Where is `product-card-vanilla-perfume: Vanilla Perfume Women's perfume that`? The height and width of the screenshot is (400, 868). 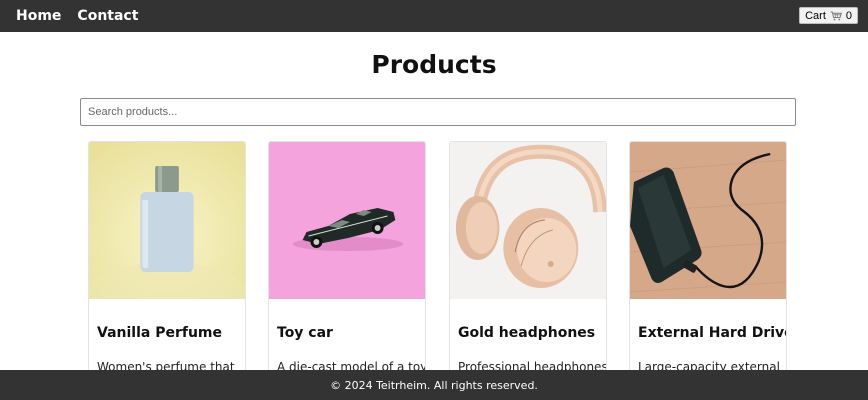 product-card-vanilla-perfume: Vanilla Perfume Women's perfume that is located at coordinates (167, 261).